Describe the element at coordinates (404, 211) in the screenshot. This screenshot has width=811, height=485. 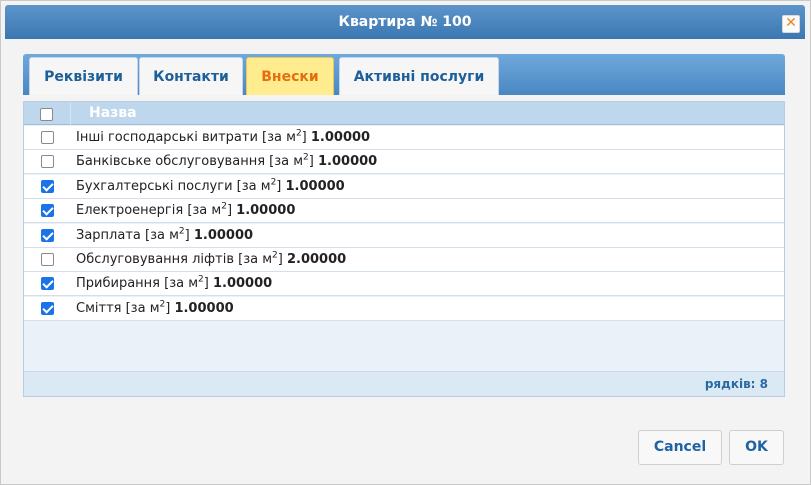
I see `table-row: Електроенергія [за м2] 1.00000` at that location.